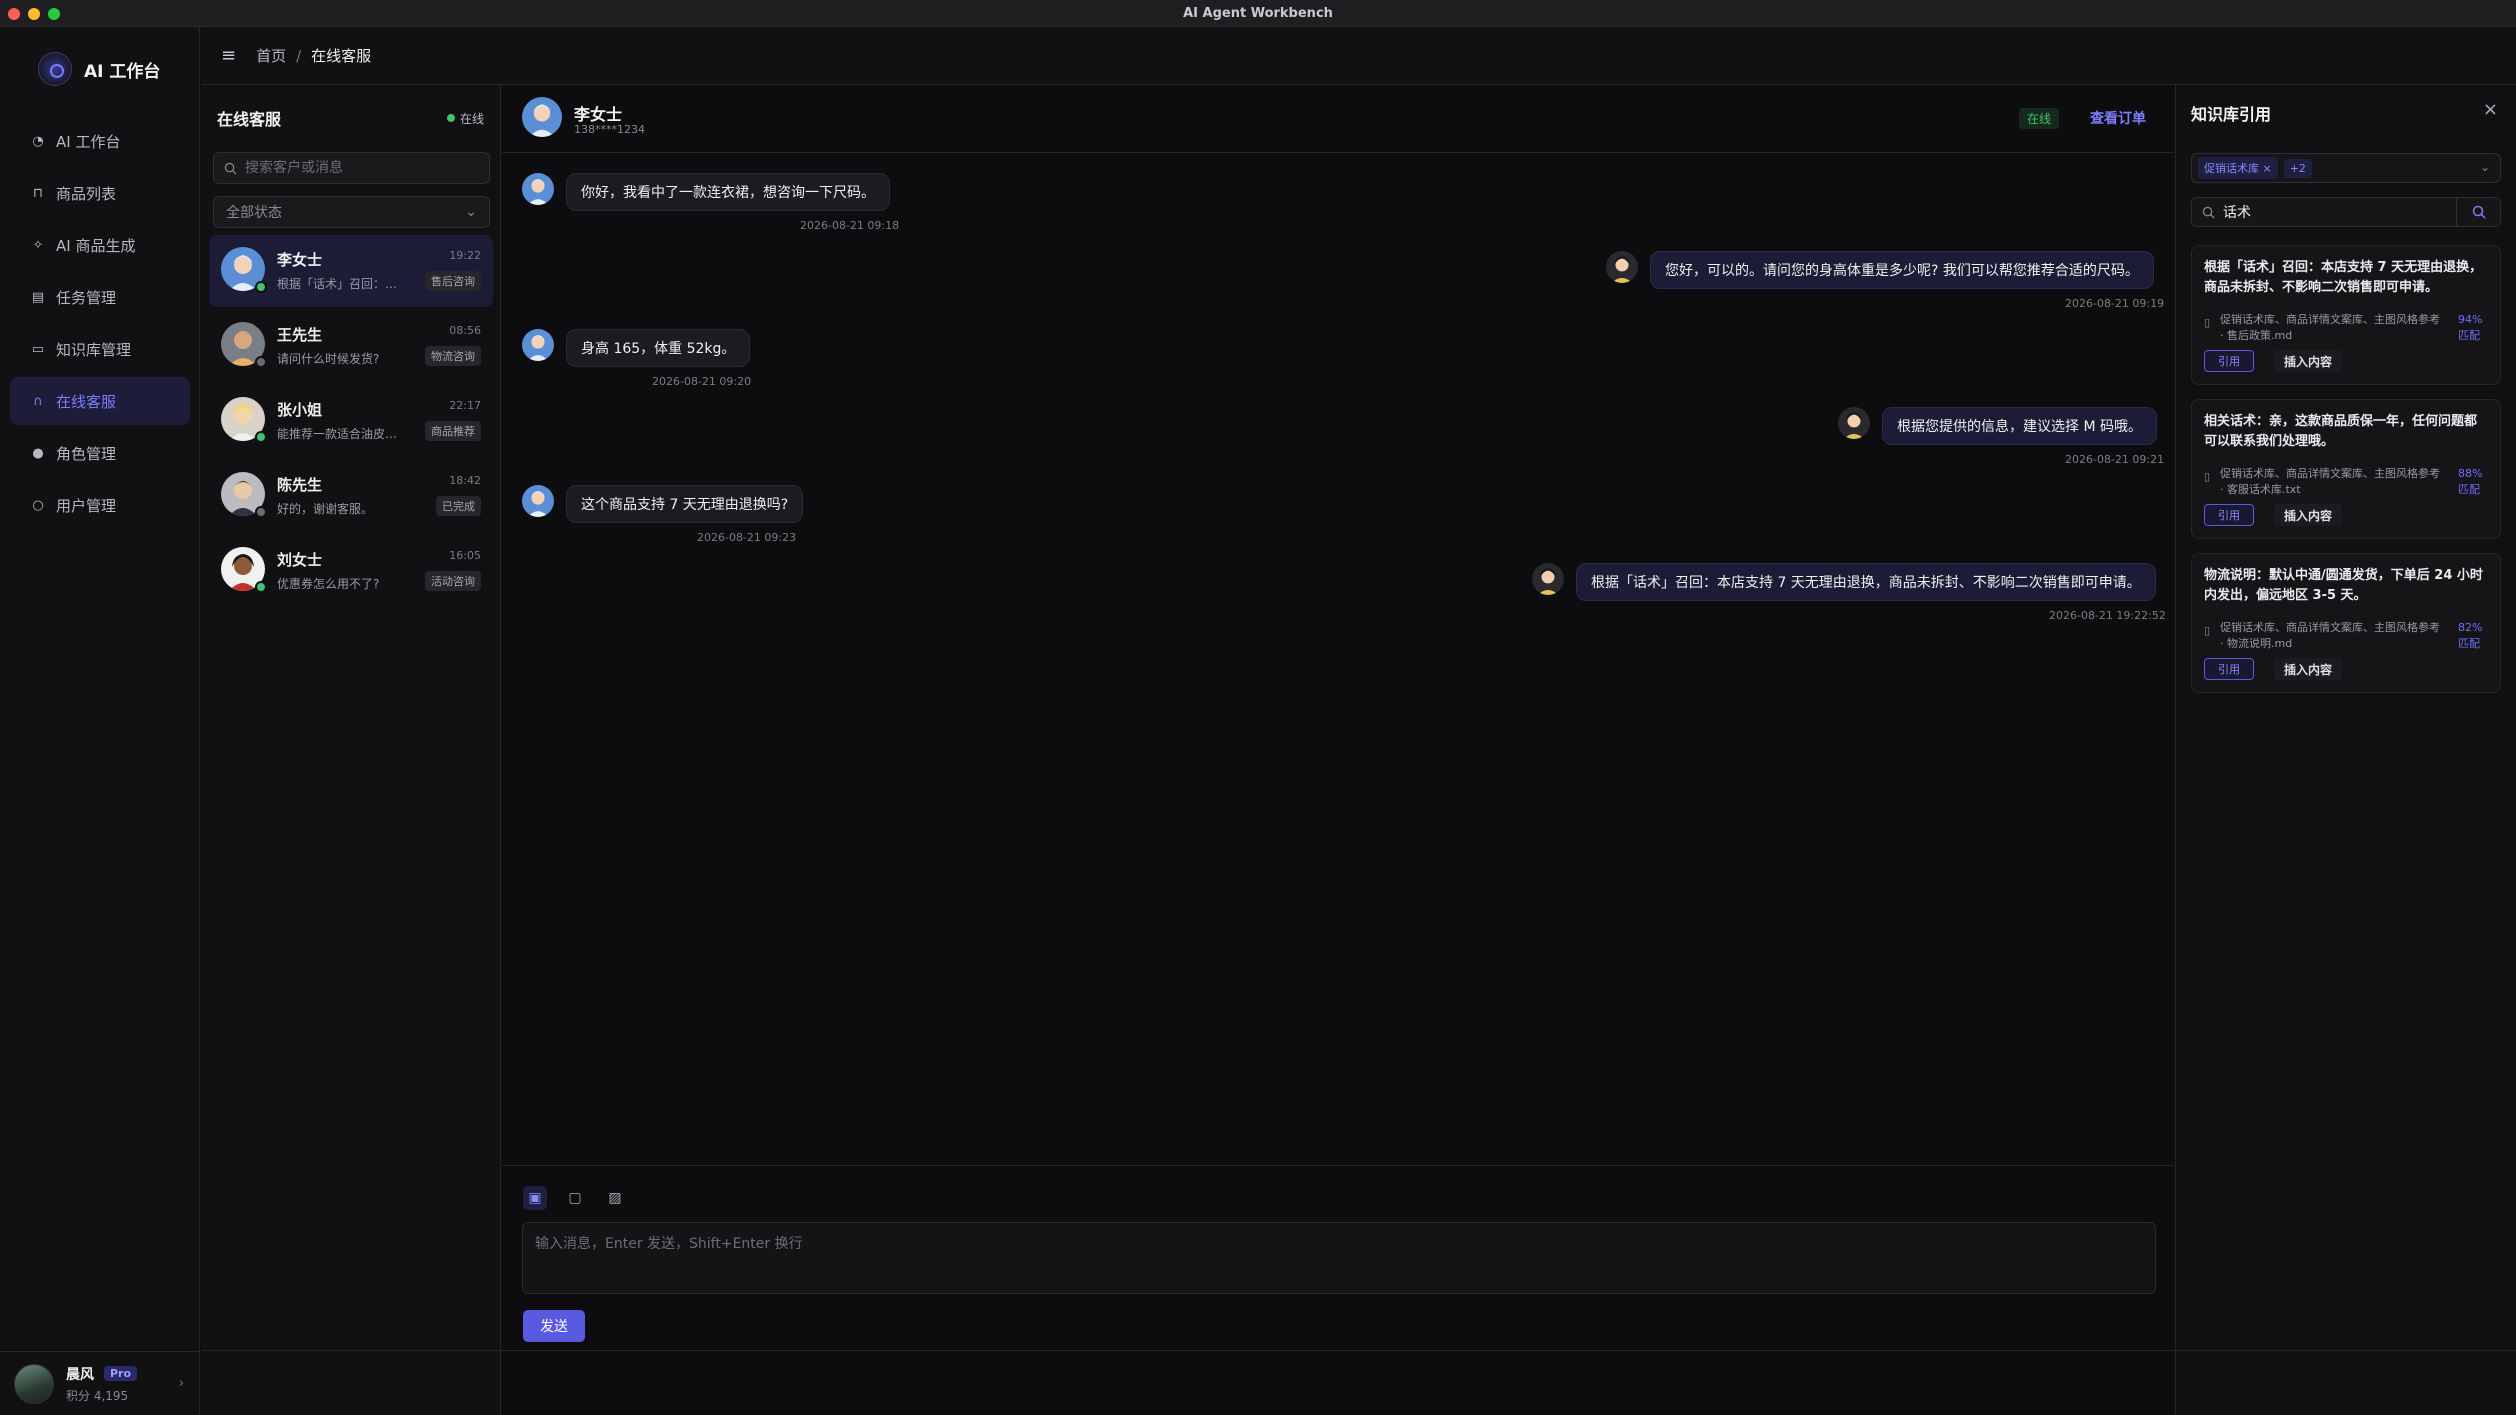 The image size is (2516, 1415). Describe the element at coordinates (351, 421) in the screenshot. I see `list-item: 张小姐 能推荐一款适合油皮的吗 22:17 商品推荐` at that location.